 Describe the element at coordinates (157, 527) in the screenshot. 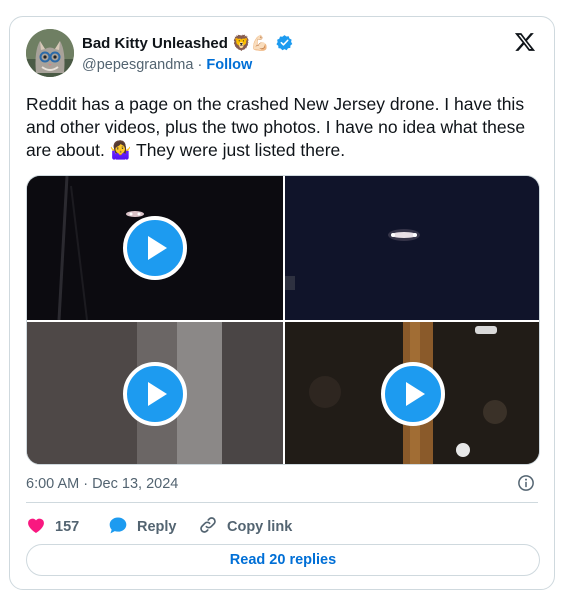

I see `reply-label: Reply` at that location.